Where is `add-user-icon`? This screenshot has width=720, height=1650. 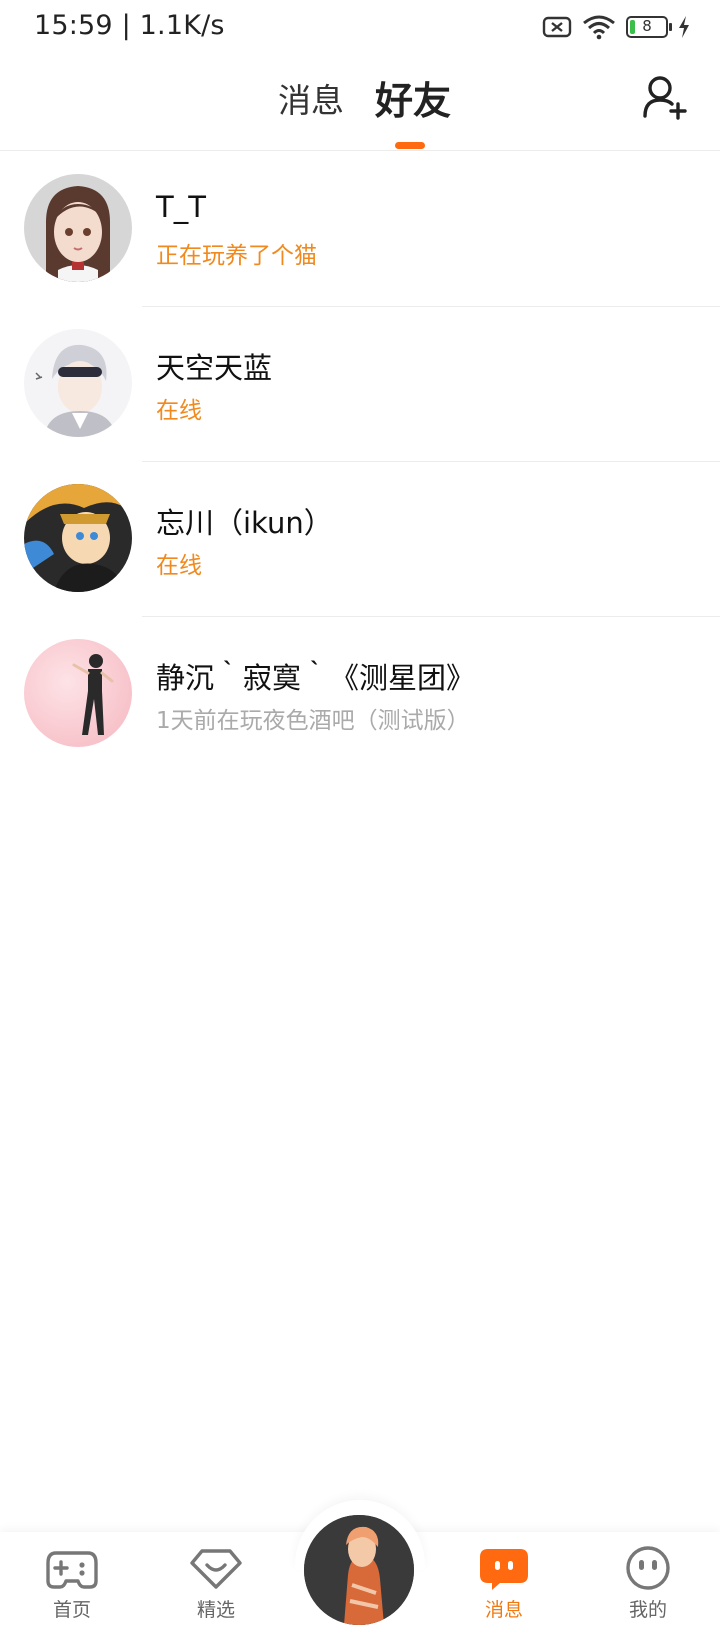 add-user-icon is located at coordinates (665, 97).